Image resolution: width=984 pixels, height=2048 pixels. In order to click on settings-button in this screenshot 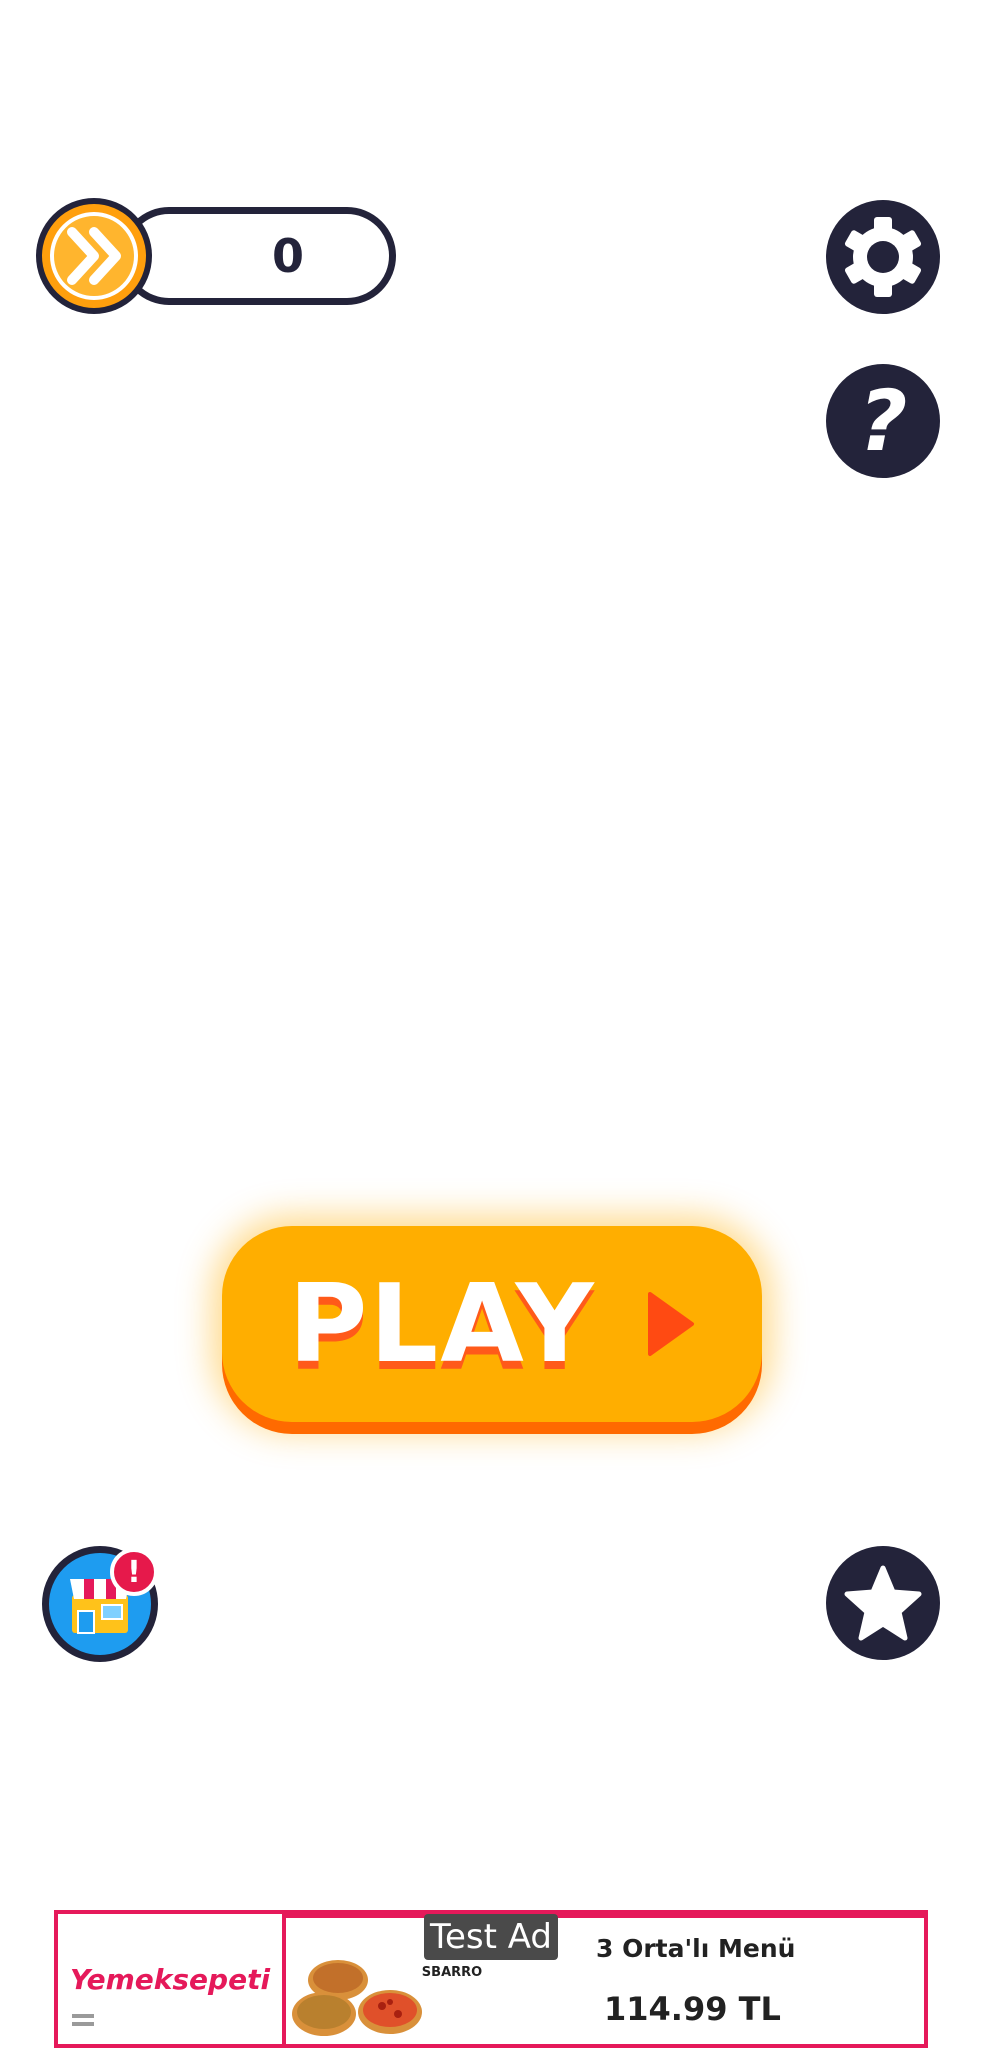, I will do `click(883, 257)`.